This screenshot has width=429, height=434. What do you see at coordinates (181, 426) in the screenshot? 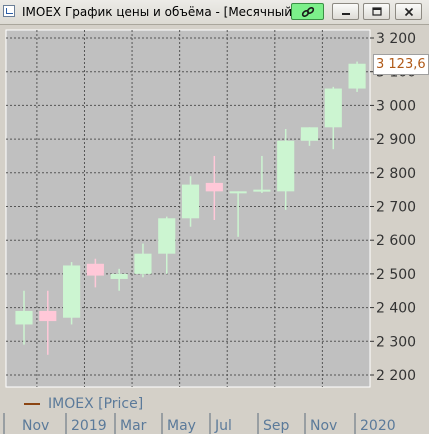
I see `x-tick-label: May` at bounding box center [181, 426].